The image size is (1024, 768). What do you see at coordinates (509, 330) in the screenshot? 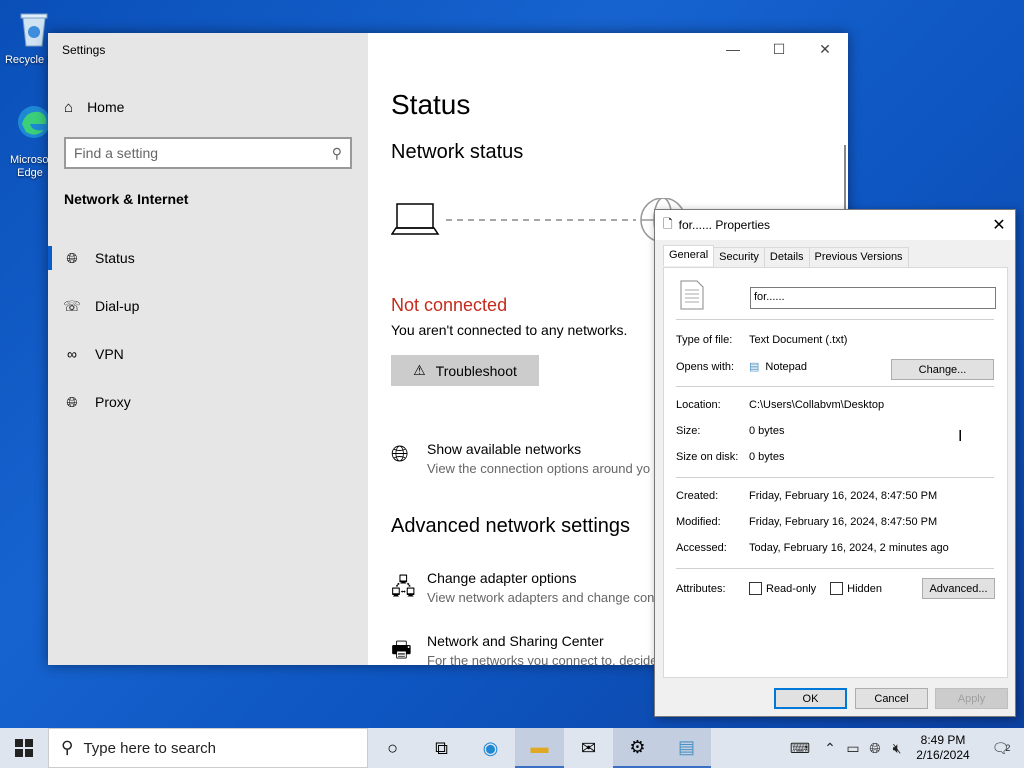
I see `not-connected-desc: You aren't connected to any networks.` at bounding box center [509, 330].